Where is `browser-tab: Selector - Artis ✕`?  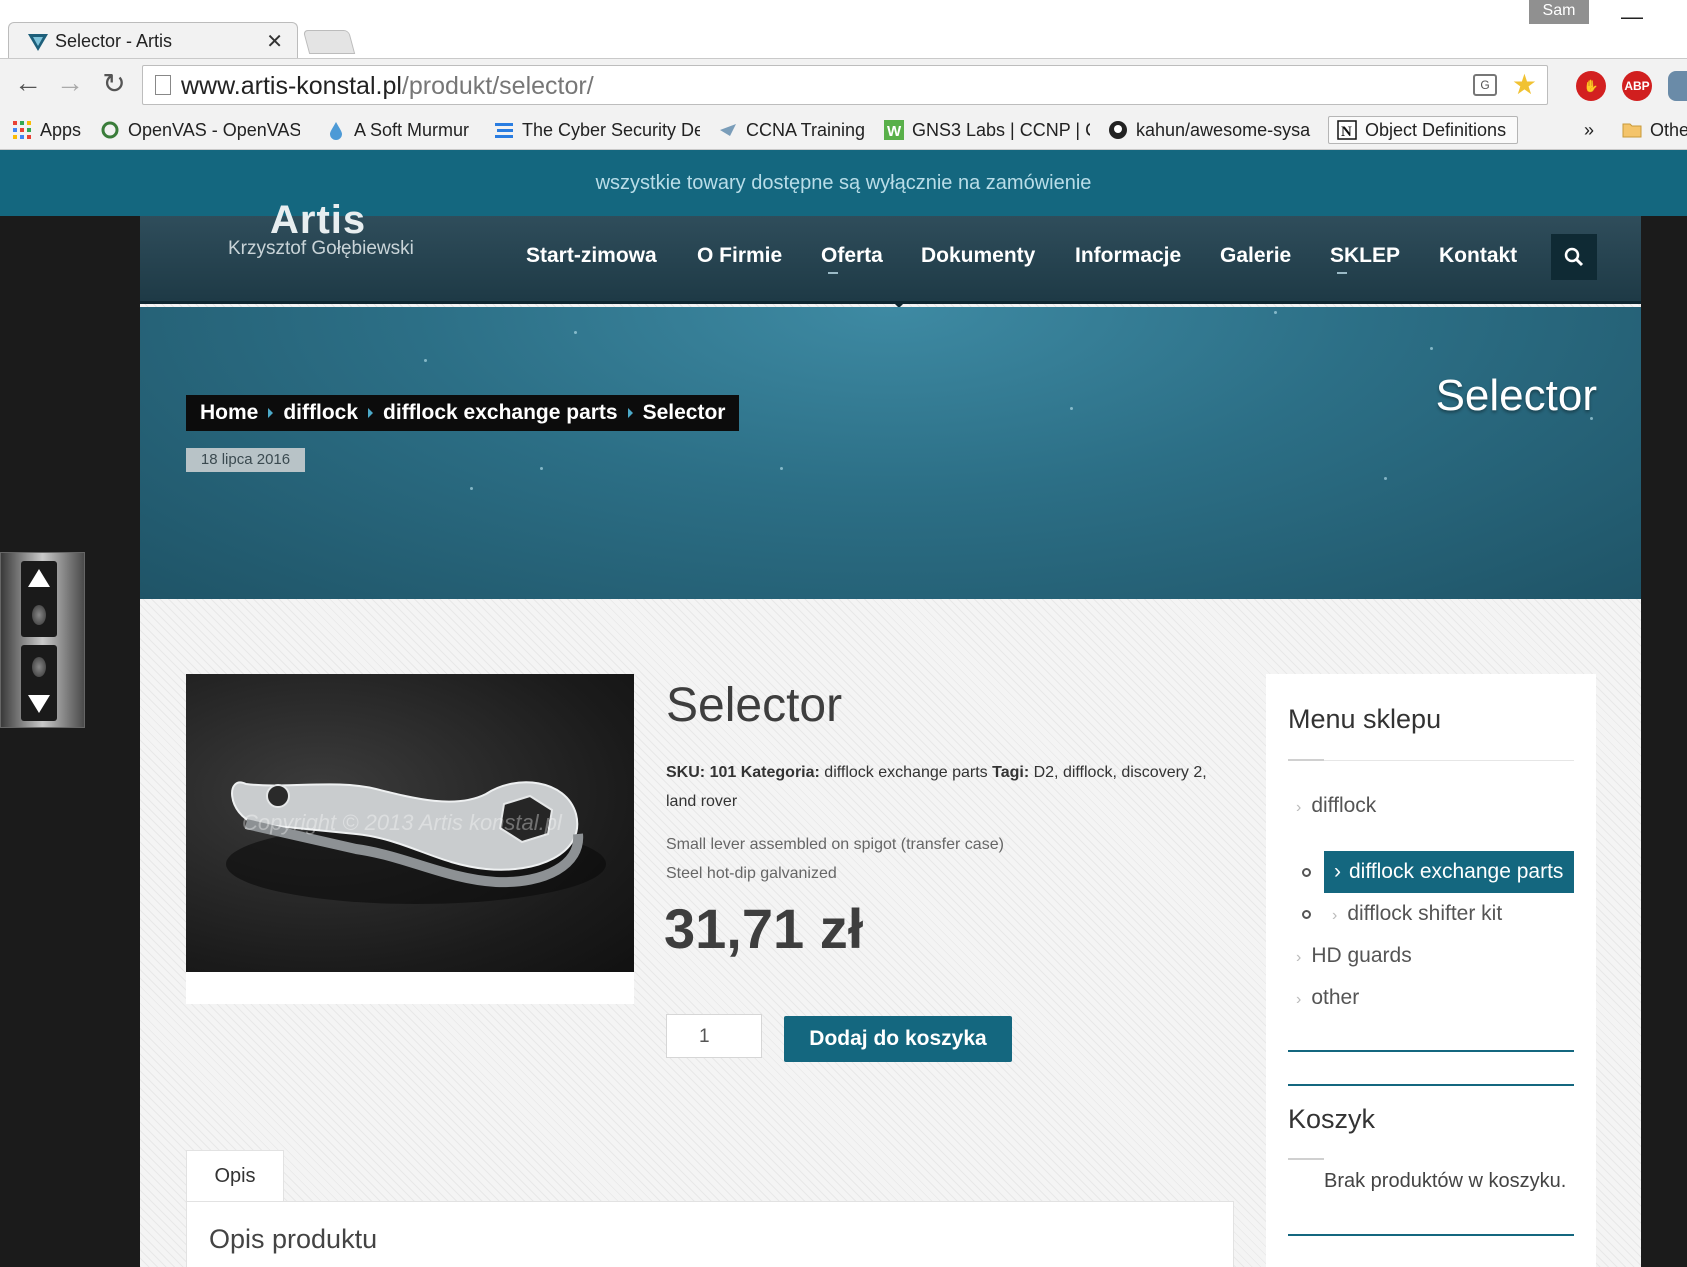
browser-tab: Selector - Artis ✕ is located at coordinates (153, 41).